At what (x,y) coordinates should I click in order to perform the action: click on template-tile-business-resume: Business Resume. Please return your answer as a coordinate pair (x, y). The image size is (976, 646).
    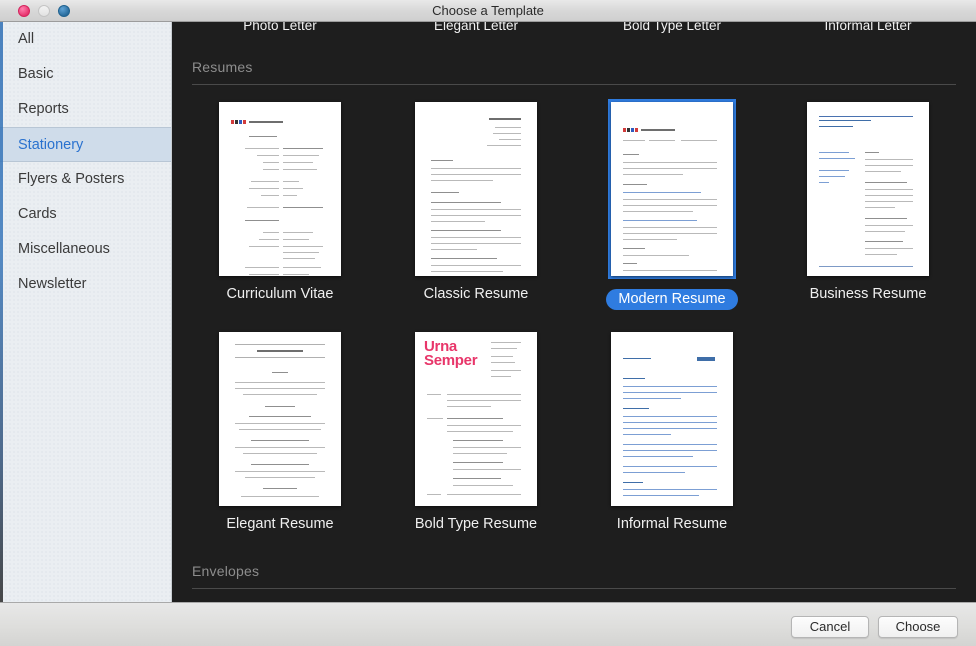
    Looking at the image, I should click on (868, 202).